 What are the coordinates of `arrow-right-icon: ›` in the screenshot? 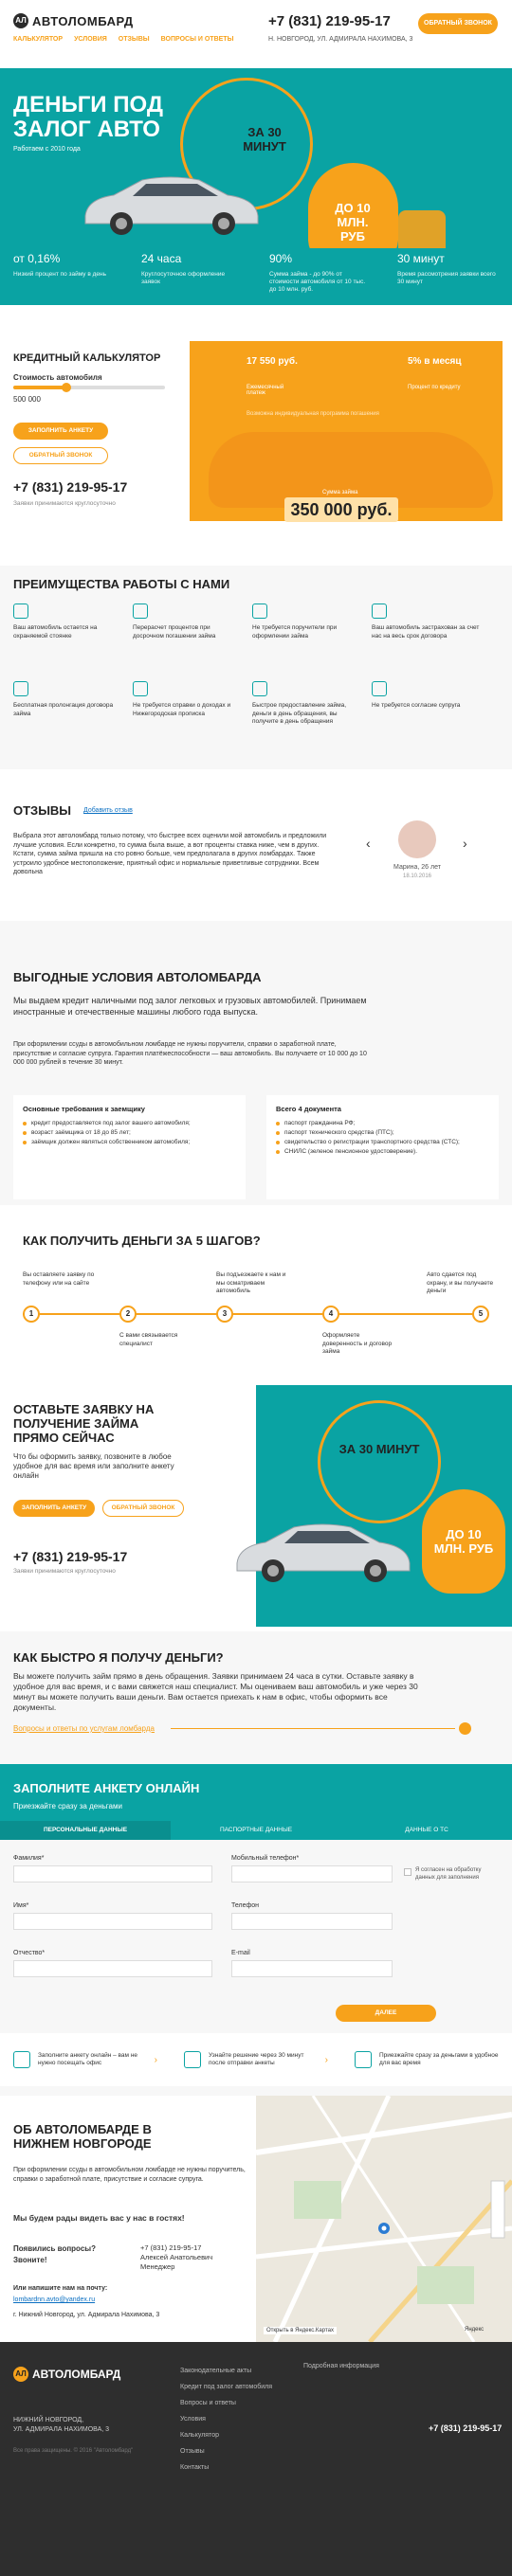 It's located at (326, 2059).